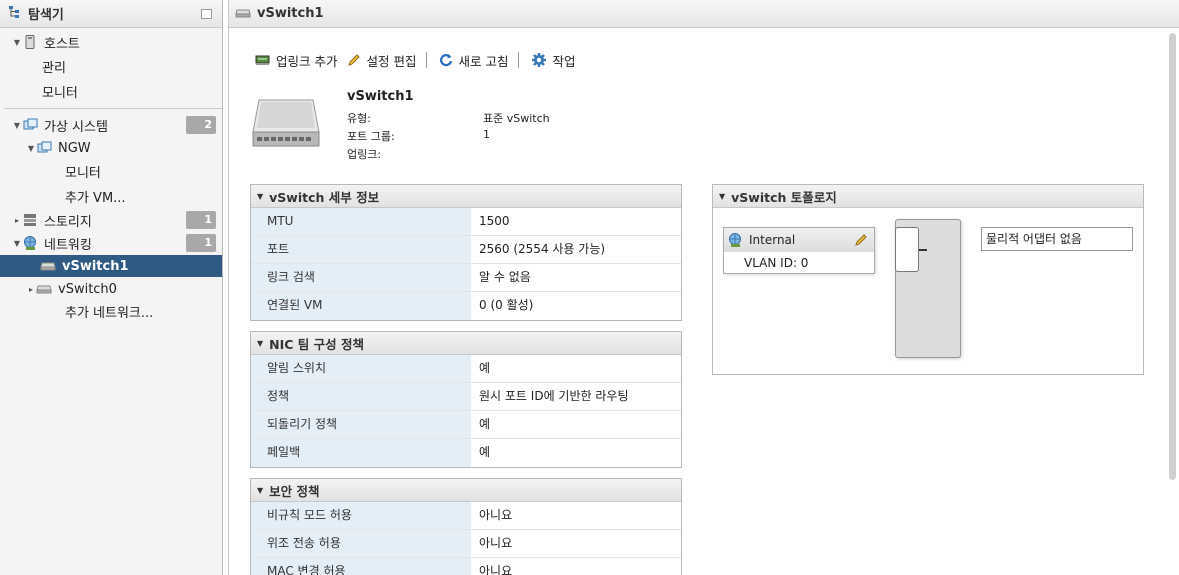 The width and height of the screenshot is (1179, 575). Describe the element at coordinates (111, 148) in the screenshot. I see `tree-item-ngw: ▼ NGW` at that location.